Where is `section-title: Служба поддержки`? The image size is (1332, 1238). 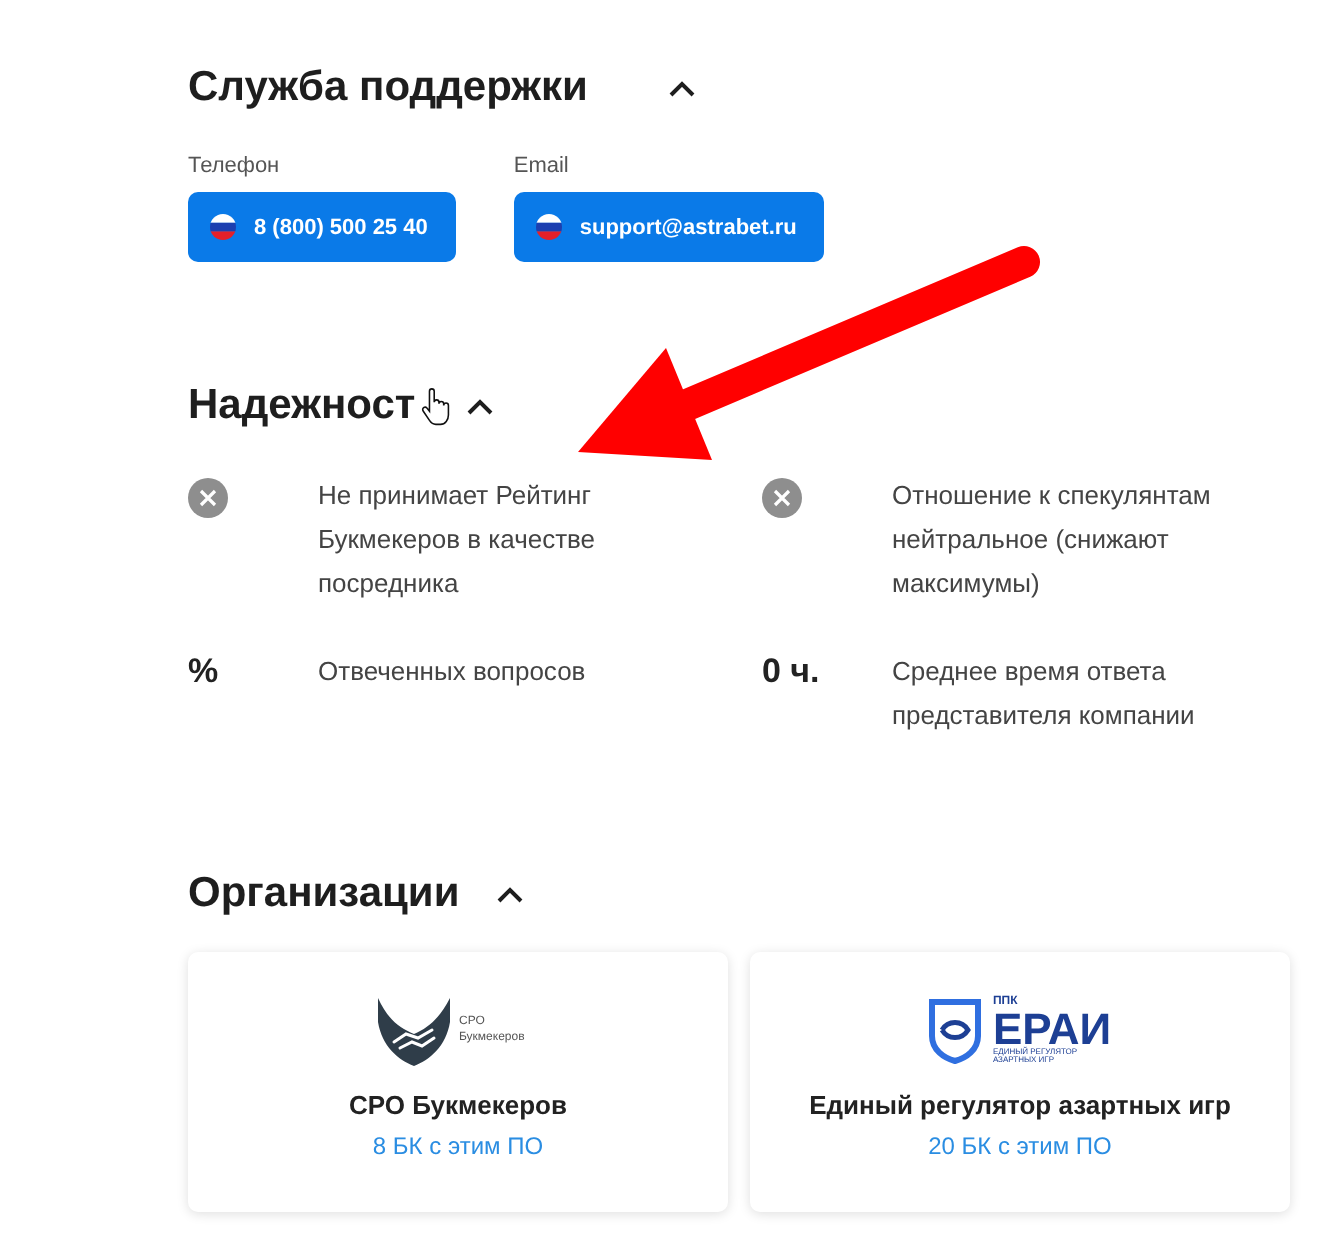
section-title: Служба поддержки is located at coordinates (388, 88).